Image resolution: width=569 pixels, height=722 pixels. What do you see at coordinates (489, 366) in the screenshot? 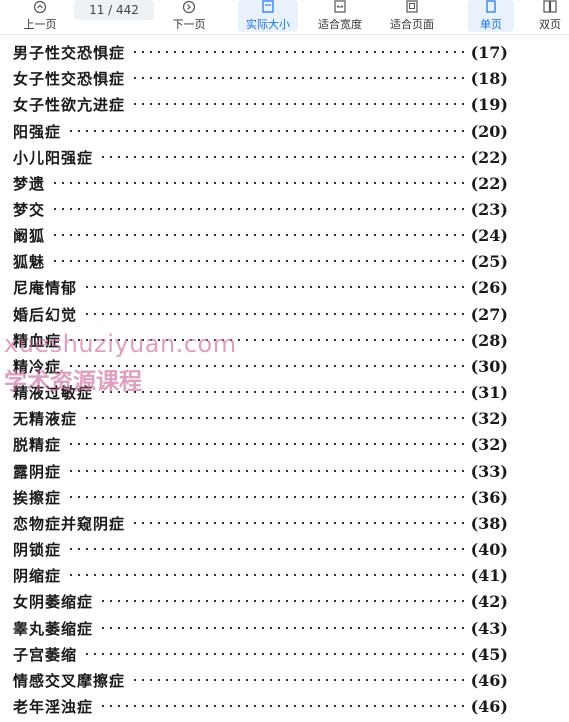
I see `toc-entry-page: (30)` at bounding box center [489, 366].